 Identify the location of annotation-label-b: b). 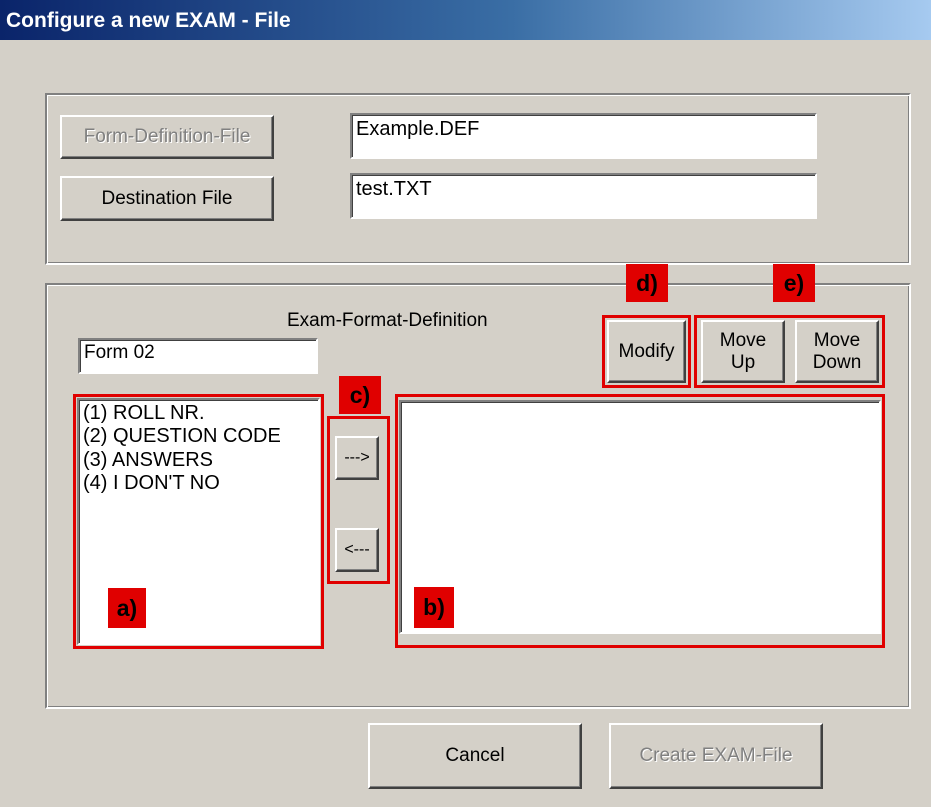
(434, 607).